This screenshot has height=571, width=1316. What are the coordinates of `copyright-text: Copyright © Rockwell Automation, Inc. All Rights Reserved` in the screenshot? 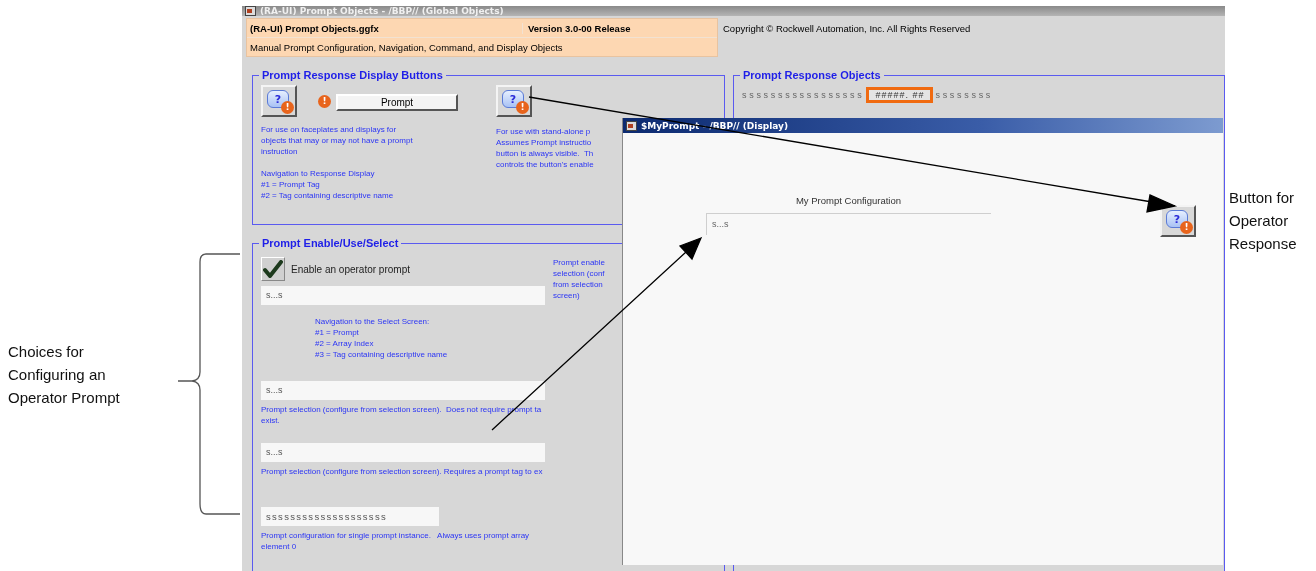 It's located at (847, 29).